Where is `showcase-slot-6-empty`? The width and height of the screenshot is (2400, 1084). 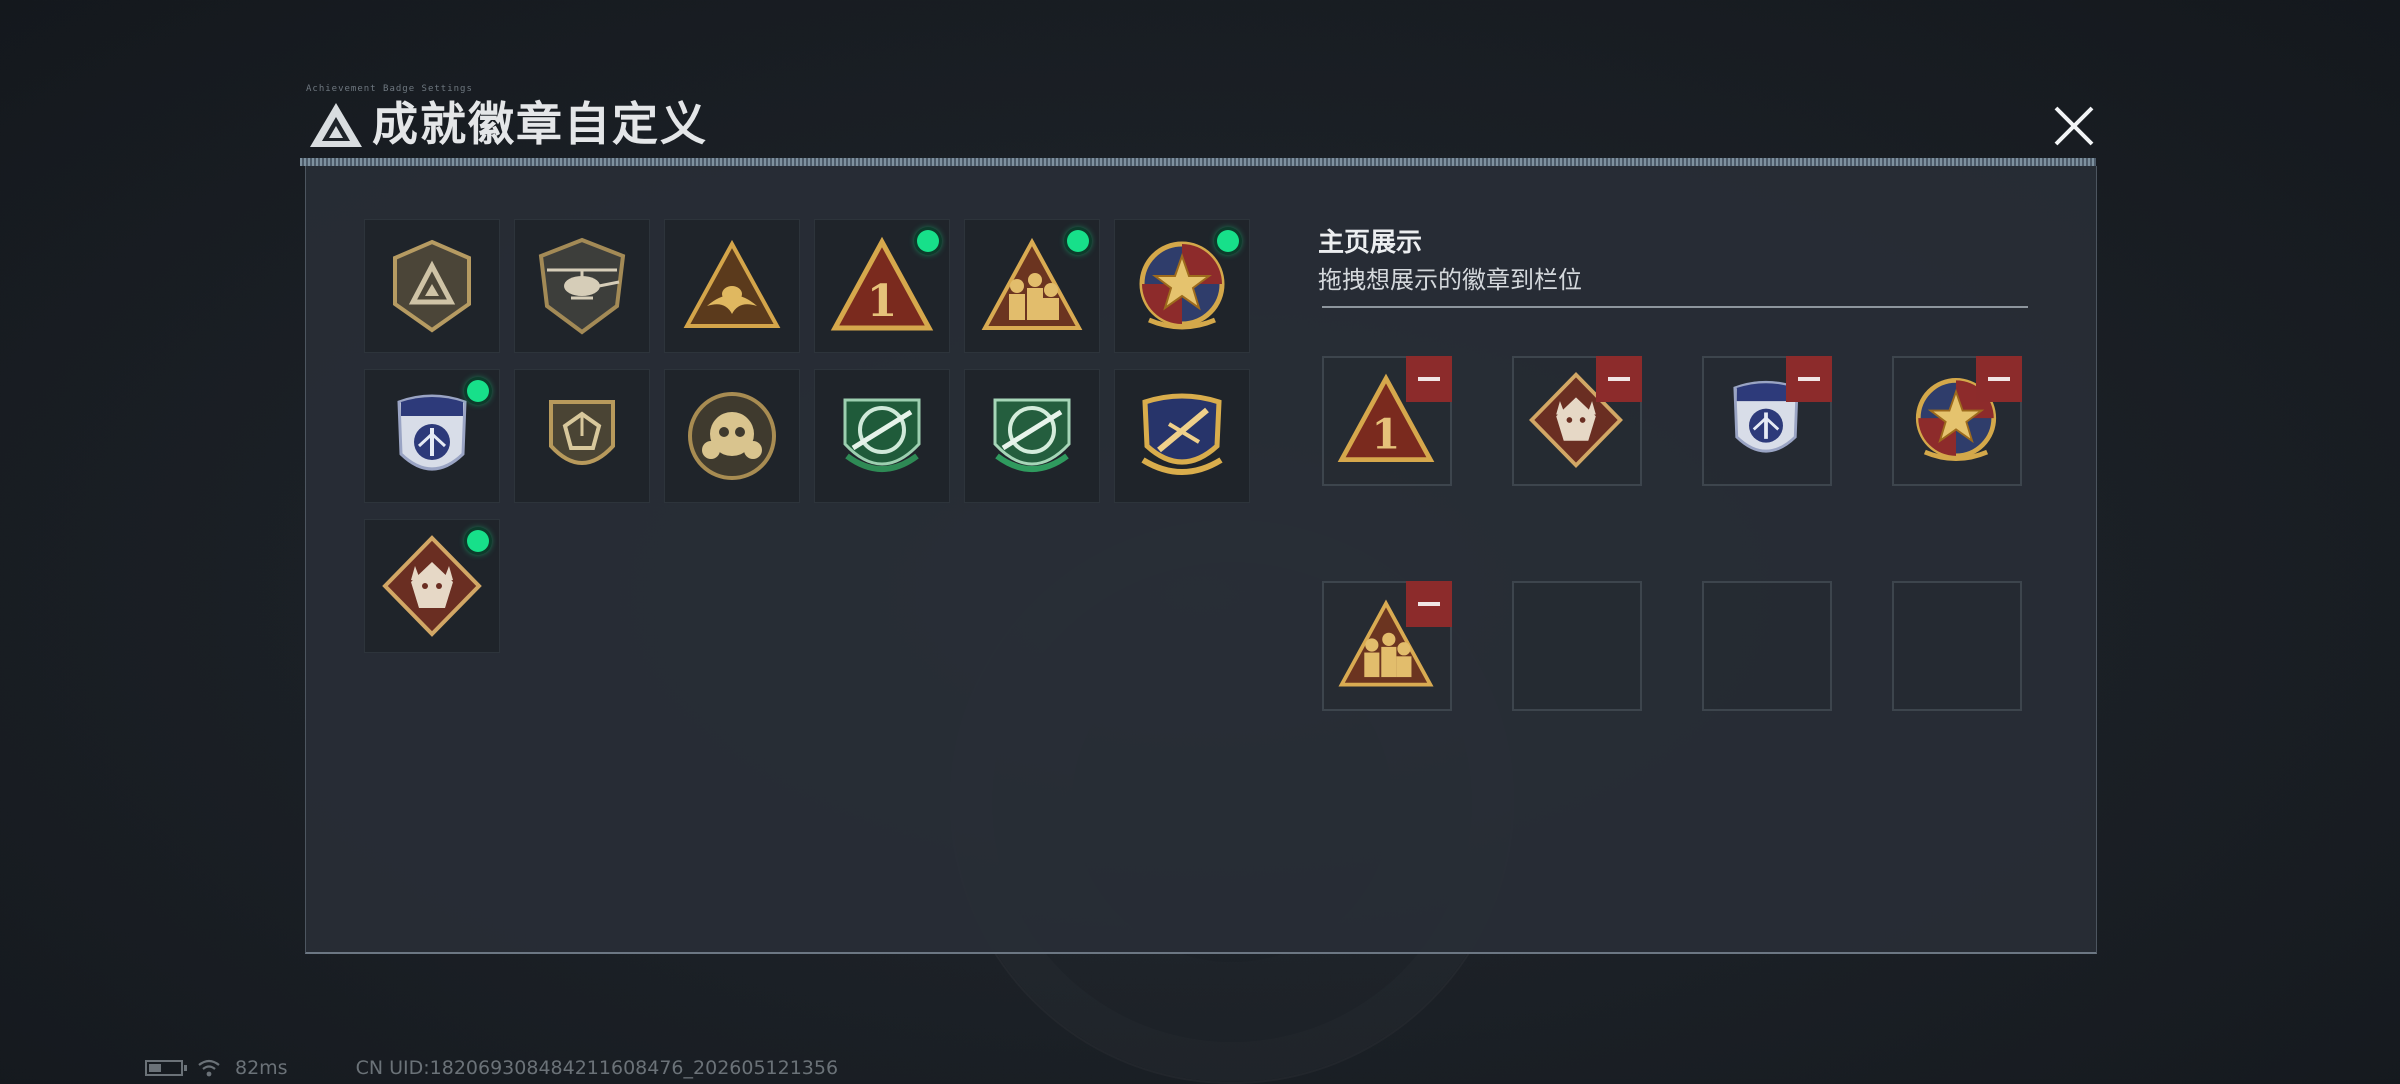
showcase-slot-6-empty is located at coordinates (1577, 646).